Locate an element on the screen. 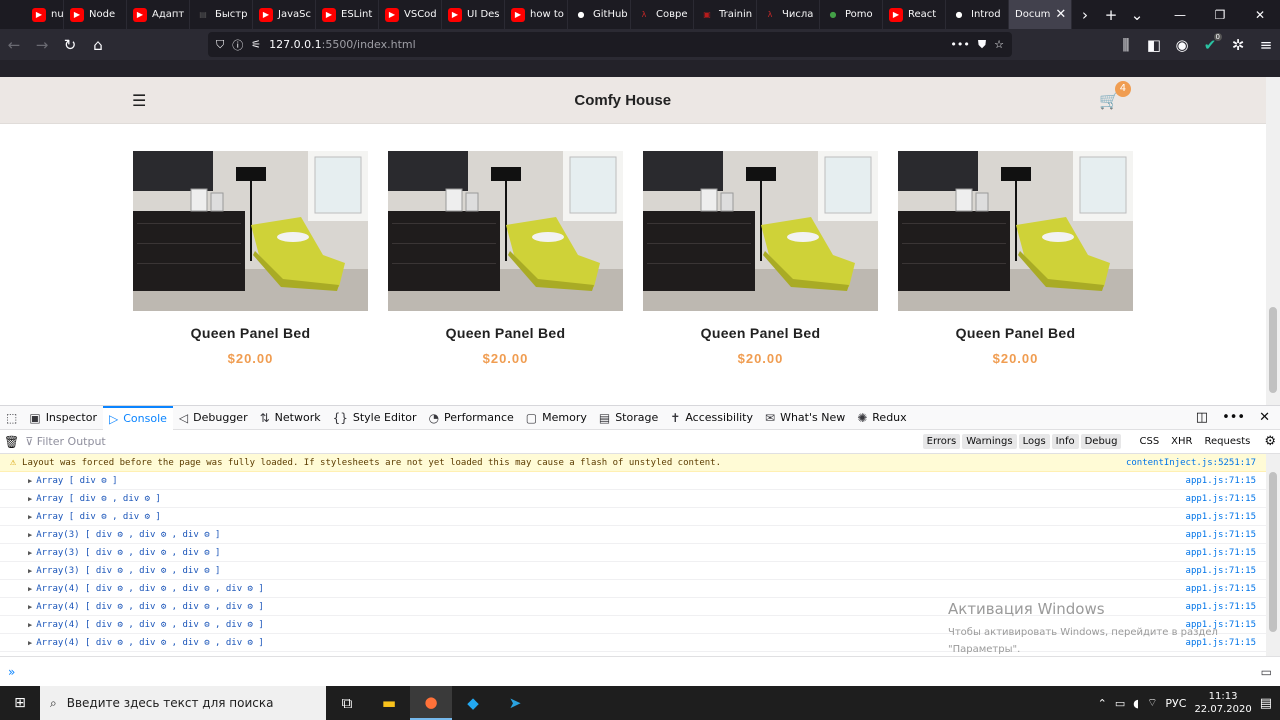 This screenshot has width=1280, height=720. reload-button: ↻ is located at coordinates (70, 45).